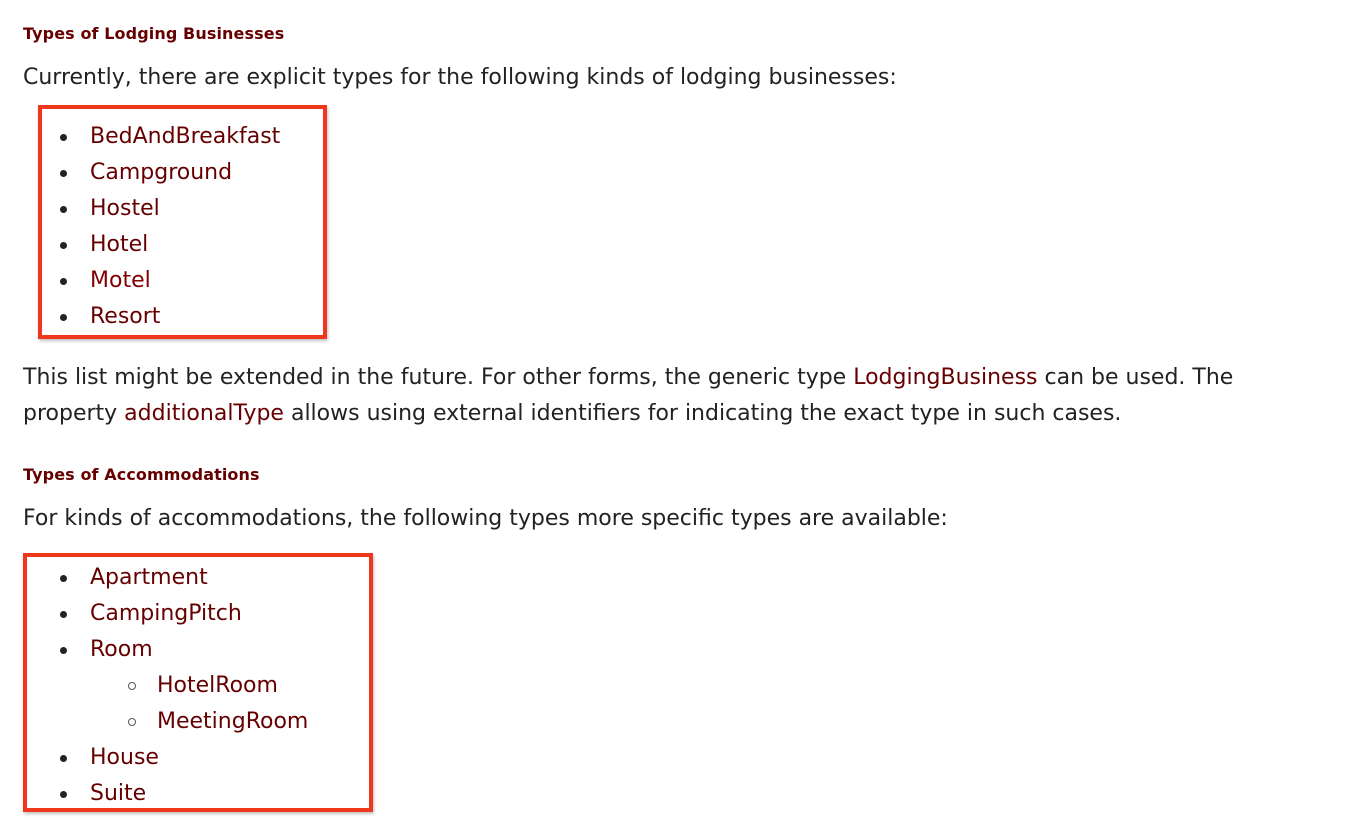 The image size is (1364, 820). I want to click on link-resort: Resort, so click(125, 316).